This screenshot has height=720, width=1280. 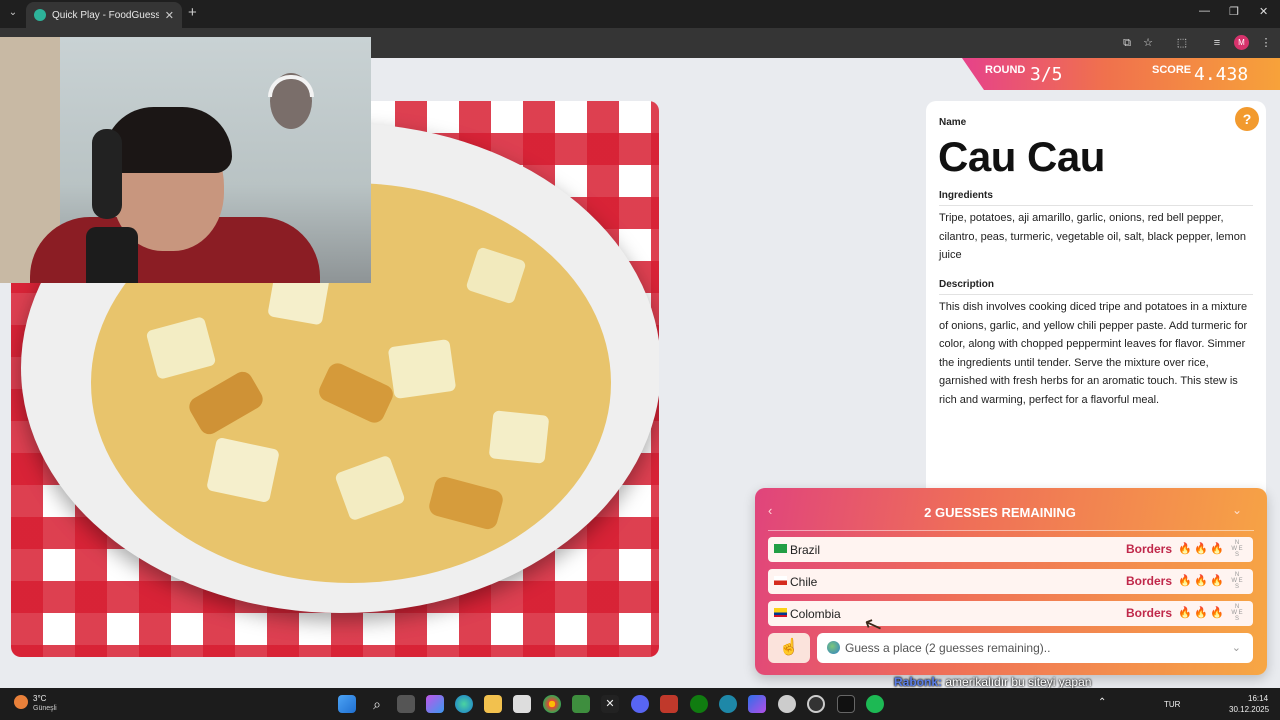 I want to click on steam-icon, so click(x=728, y=704).